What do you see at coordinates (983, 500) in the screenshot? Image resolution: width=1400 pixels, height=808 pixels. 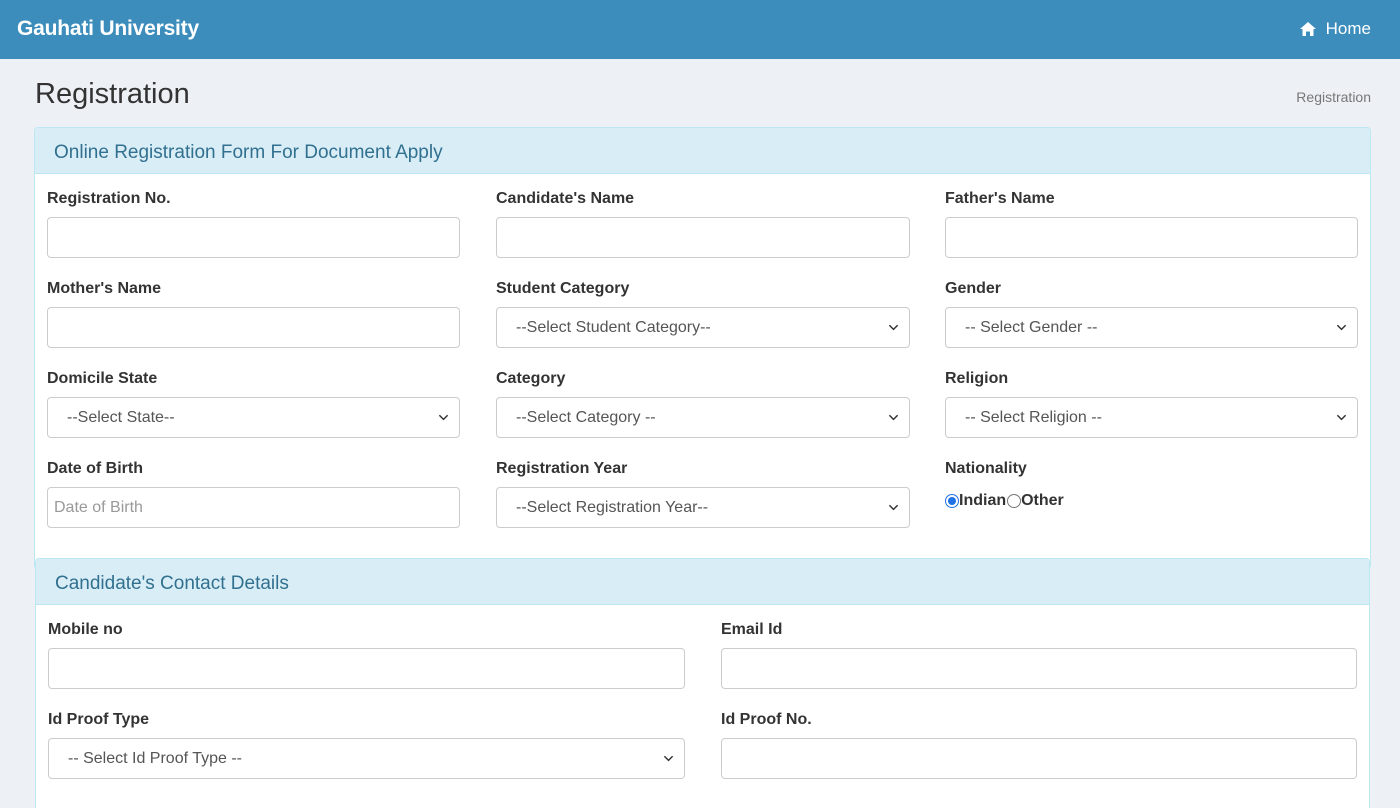 I see `nationality-indian-label: Indian` at bounding box center [983, 500].